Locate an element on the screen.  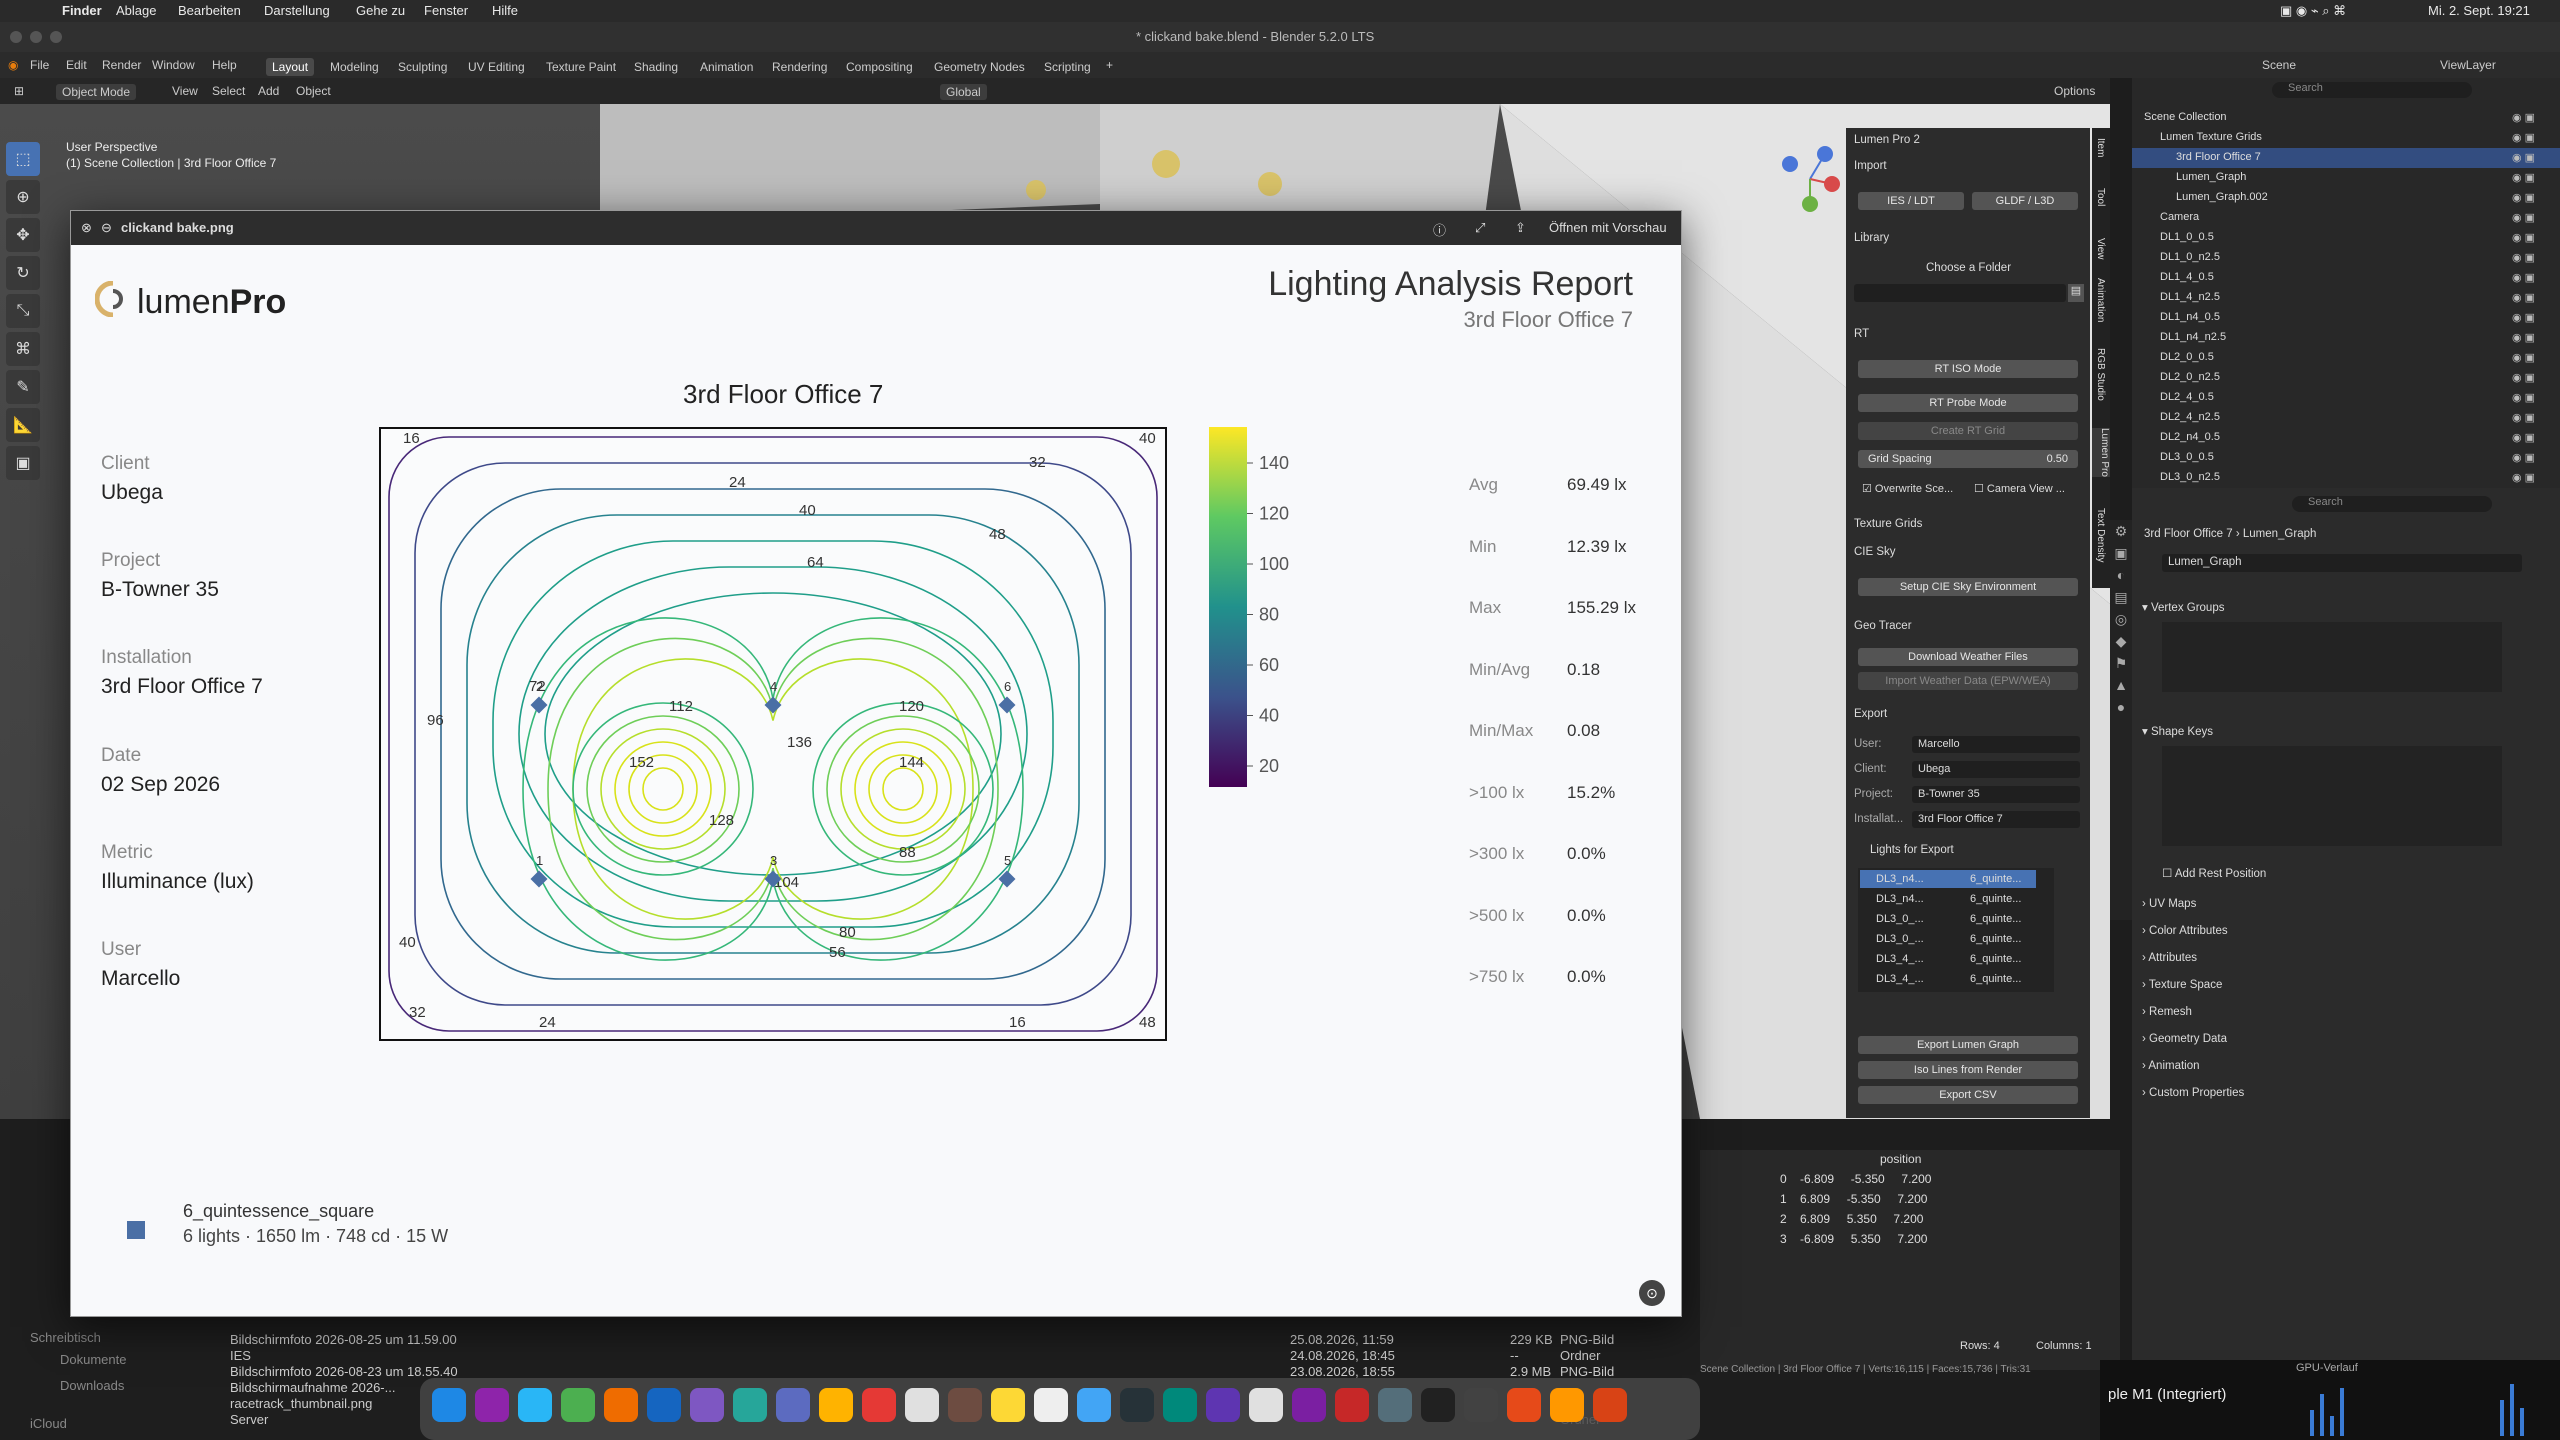
tab-rendering: Rendering is located at coordinates (799, 67).